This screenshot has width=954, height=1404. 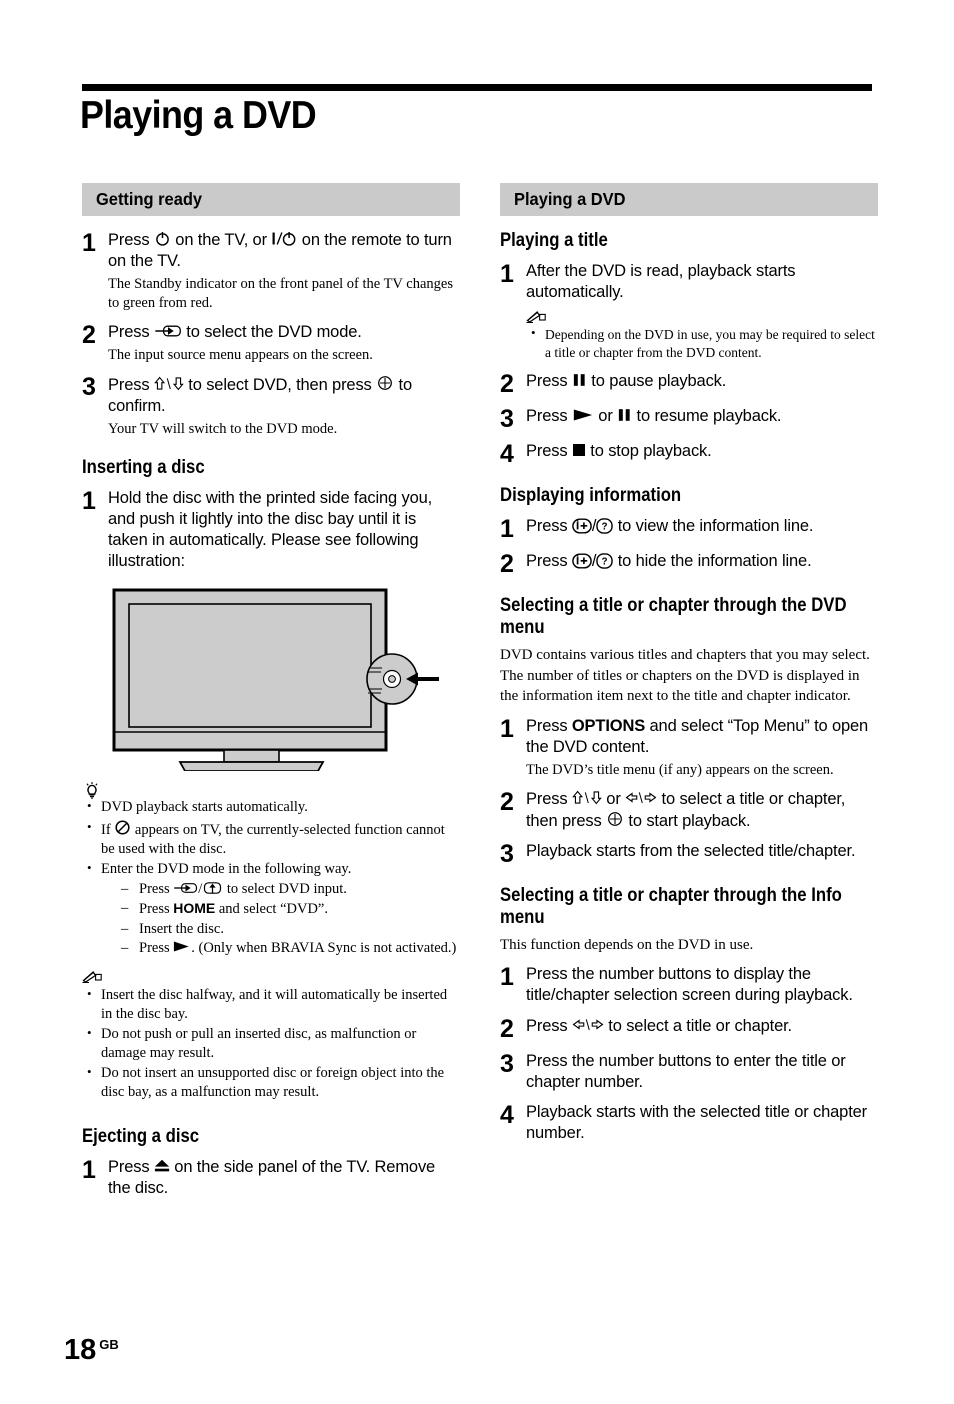 I want to click on step-playing-title-4: 4 Press to stop playback., so click(x=689, y=454).